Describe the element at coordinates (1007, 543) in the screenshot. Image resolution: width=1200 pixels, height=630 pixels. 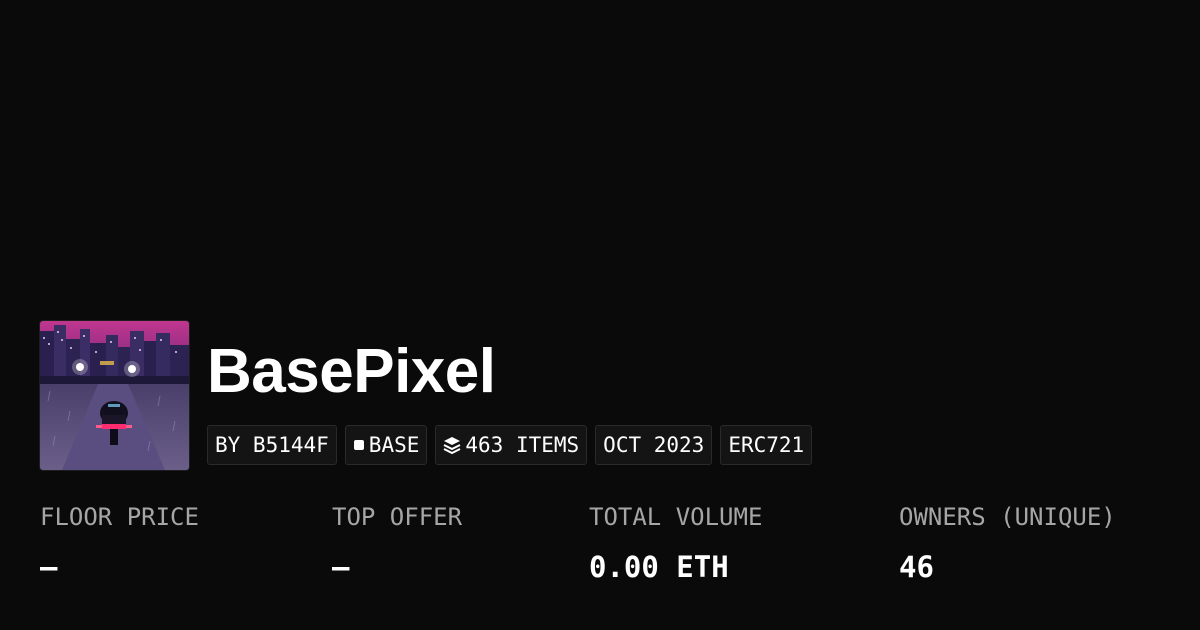
I see `stat-owners: OWNERS (UNIQUE) 46` at that location.